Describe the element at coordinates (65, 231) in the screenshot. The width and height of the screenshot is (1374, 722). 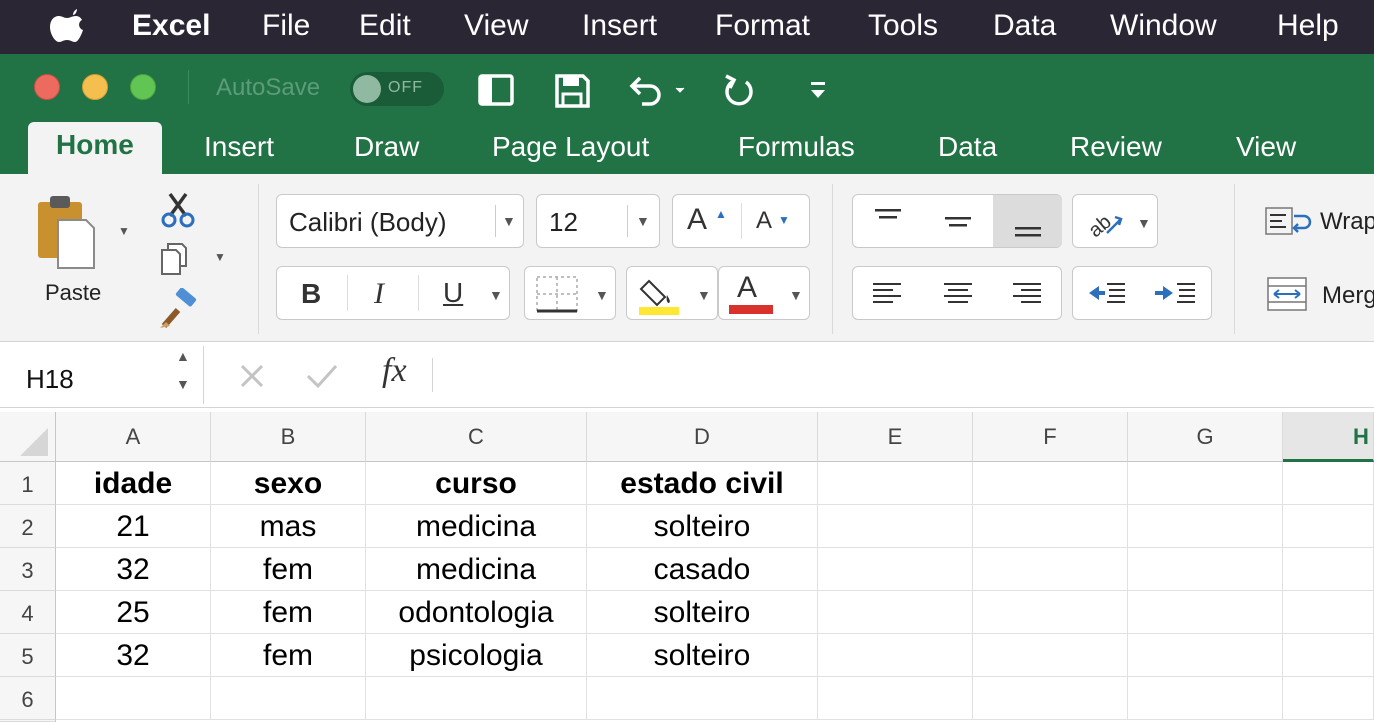
I see `paste-icon` at that location.